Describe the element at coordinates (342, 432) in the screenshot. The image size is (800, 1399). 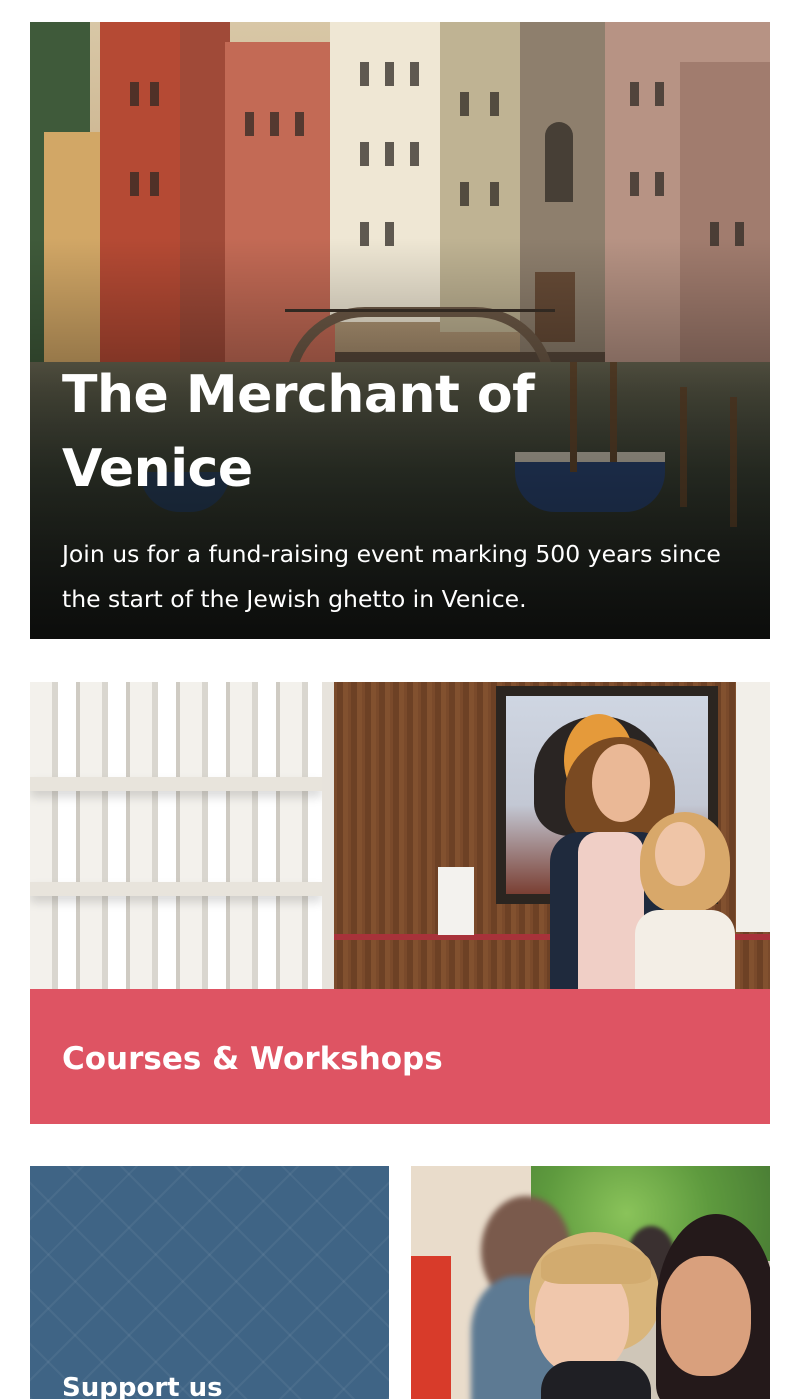
I see `event-title: The Merchant of Venice` at that location.